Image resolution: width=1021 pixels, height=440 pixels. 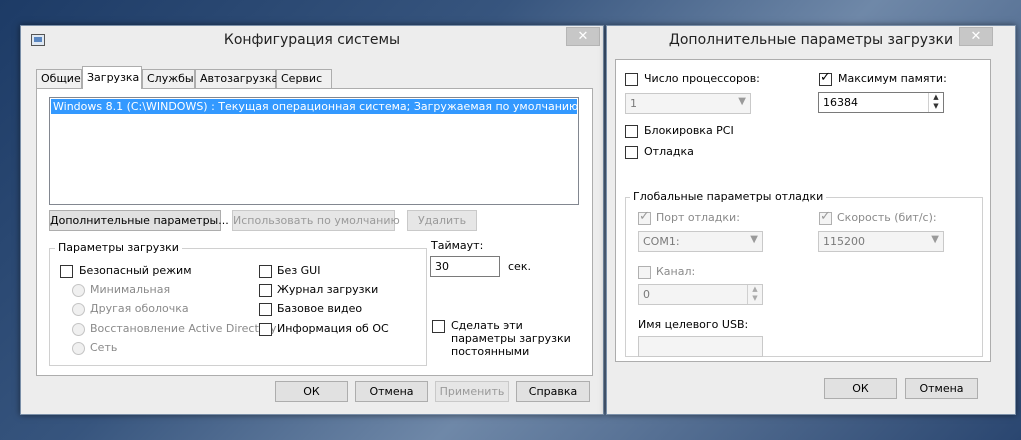 What do you see at coordinates (328, 289) in the screenshot?
I see `boot-log-label: Журнал загрузки` at bounding box center [328, 289].